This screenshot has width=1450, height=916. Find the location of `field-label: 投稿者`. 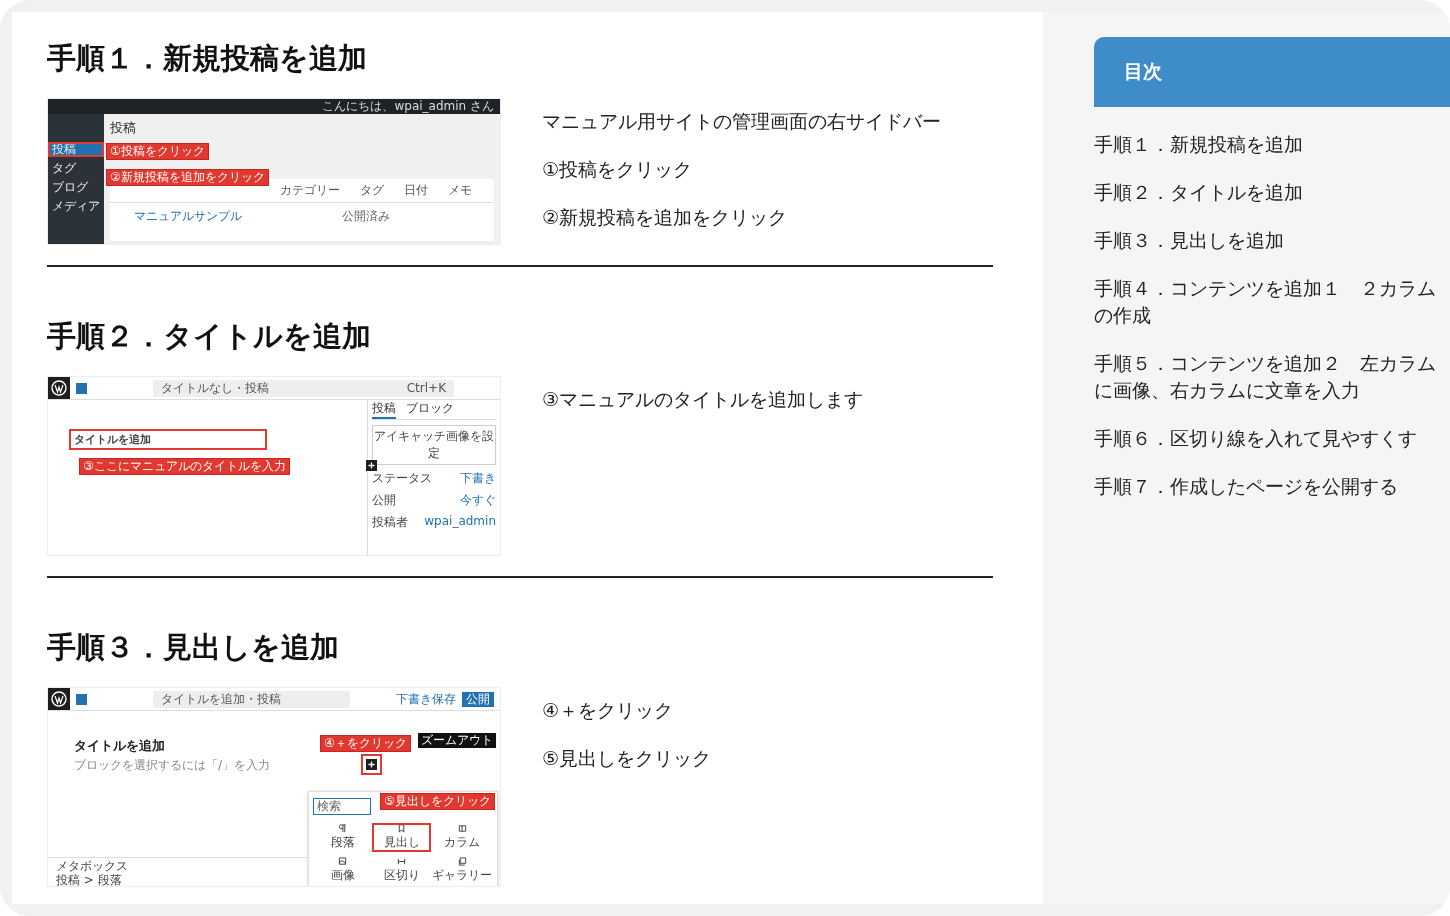

field-label: 投稿者 is located at coordinates (390, 522).